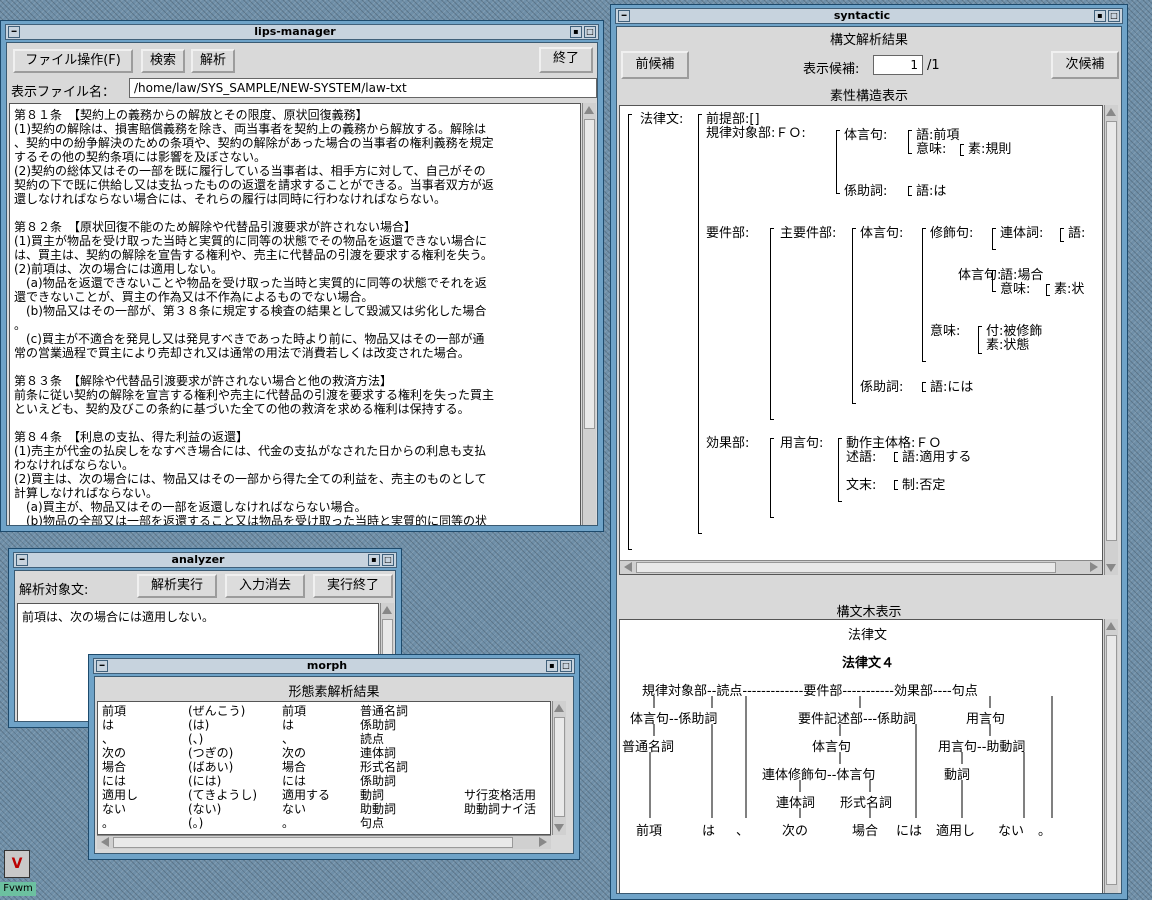 This screenshot has width=1152, height=900. What do you see at coordinates (566, 60) in the screenshot?
I see `quit-button: 終了` at bounding box center [566, 60].